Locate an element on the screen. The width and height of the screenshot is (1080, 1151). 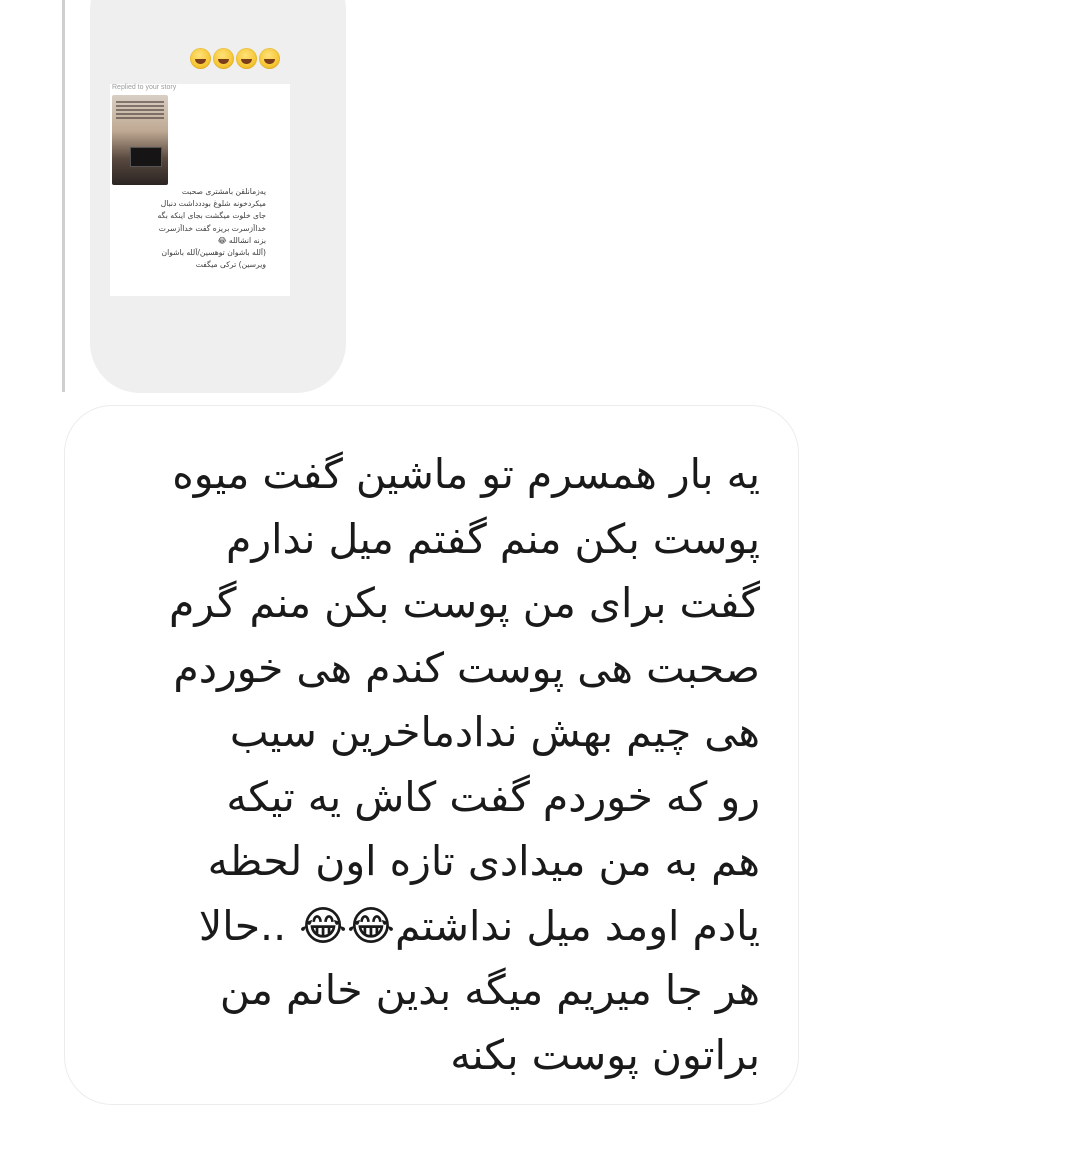
reply-thread-line is located at coordinates (63, 196).